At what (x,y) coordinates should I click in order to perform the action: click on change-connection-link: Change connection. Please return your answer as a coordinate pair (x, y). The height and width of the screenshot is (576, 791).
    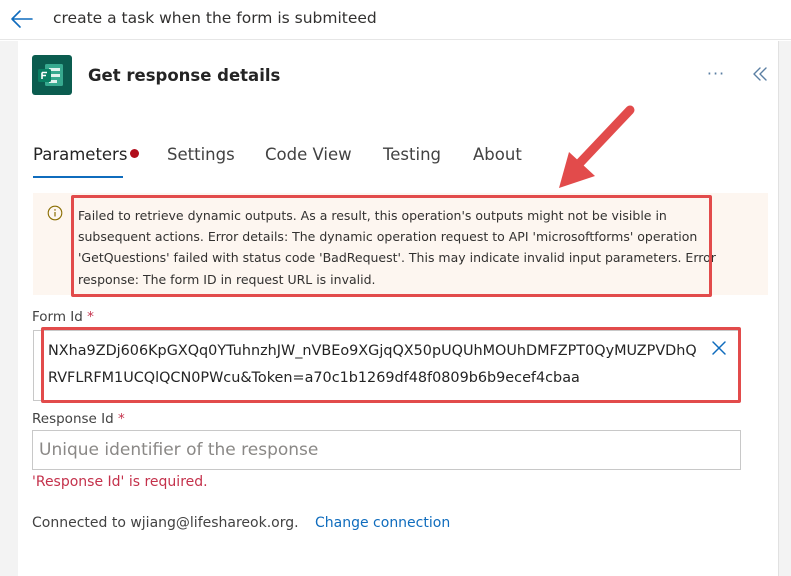
    Looking at the image, I should click on (382, 523).